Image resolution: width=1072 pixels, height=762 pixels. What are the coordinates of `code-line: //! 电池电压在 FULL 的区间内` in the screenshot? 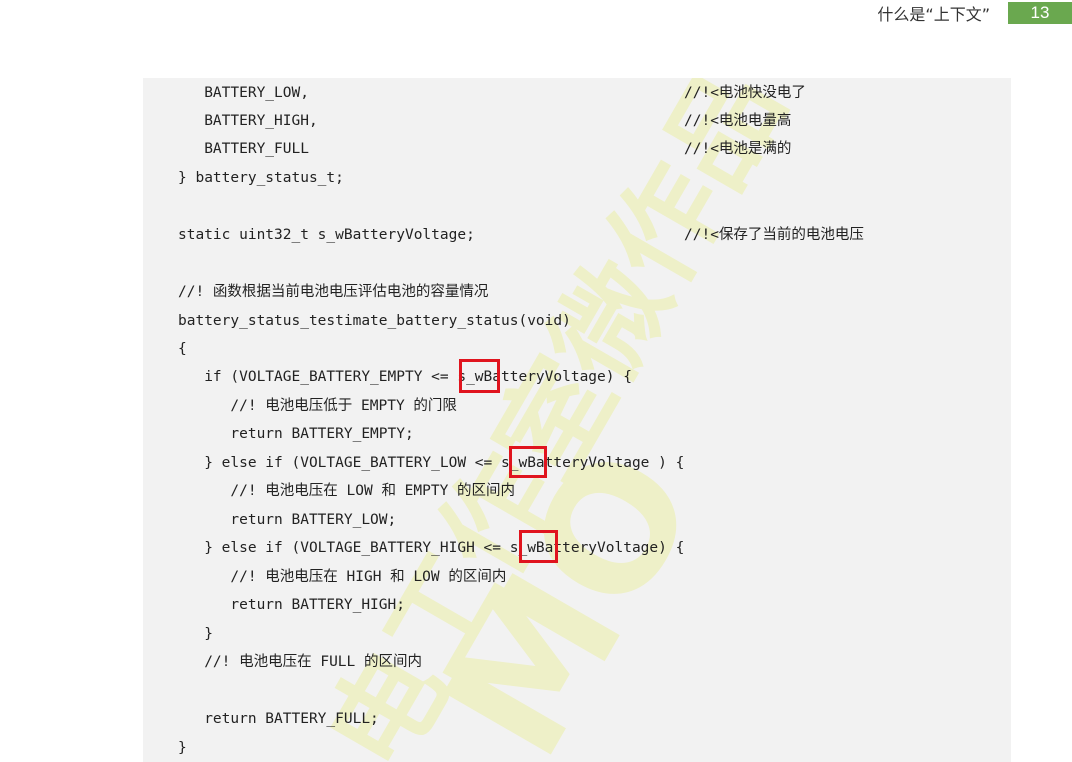 It's located at (300, 662).